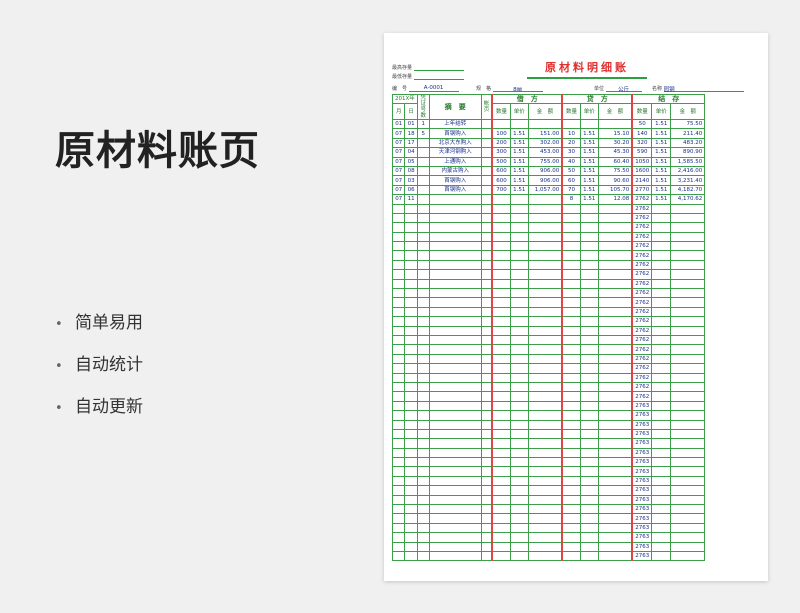 The image size is (800, 613). Describe the element at coordinates (411, 124) in the screenshot. I see `day-cell: 01` at that location.